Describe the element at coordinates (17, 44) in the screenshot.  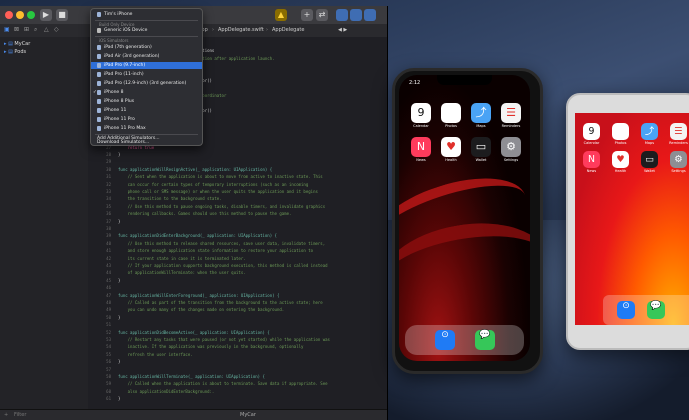
I see `nav-item-mycar: ▸ ▤ MyCar` at that location.